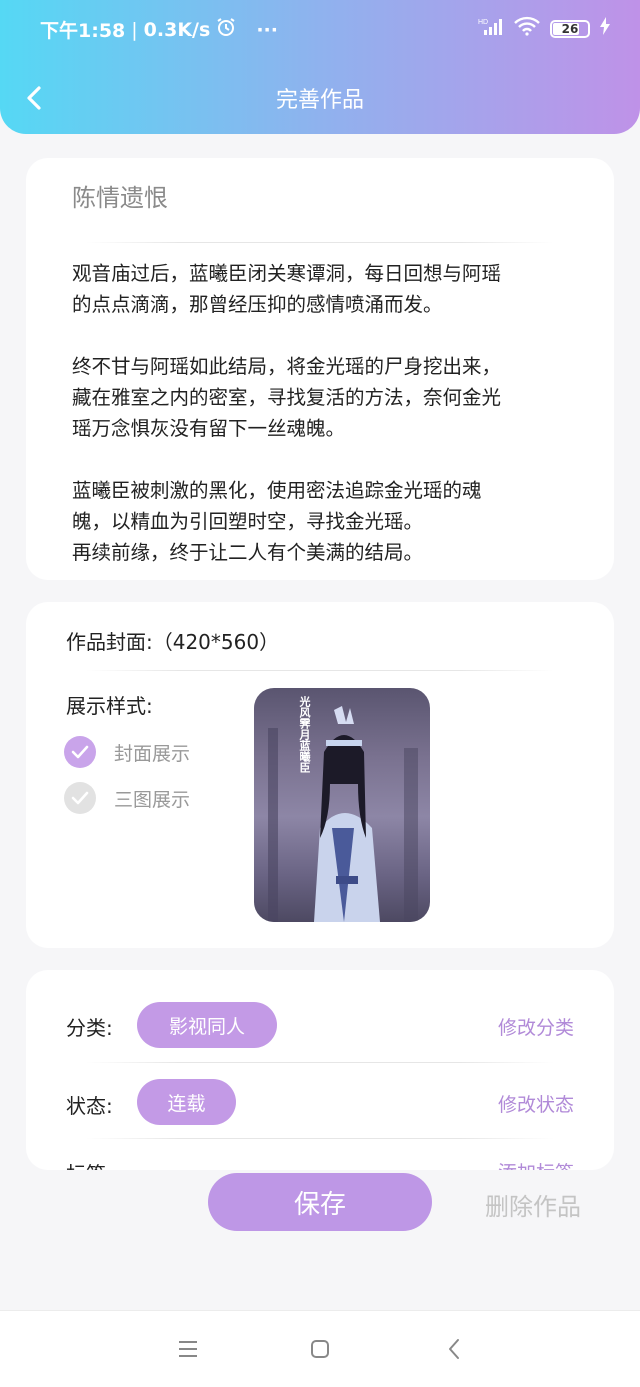 Image resolution: width=640 pixels, height=1387 pixels. Describe the element at coordinates (320, 1202) in the screenshot. I see `save-button: 保存` at that location.